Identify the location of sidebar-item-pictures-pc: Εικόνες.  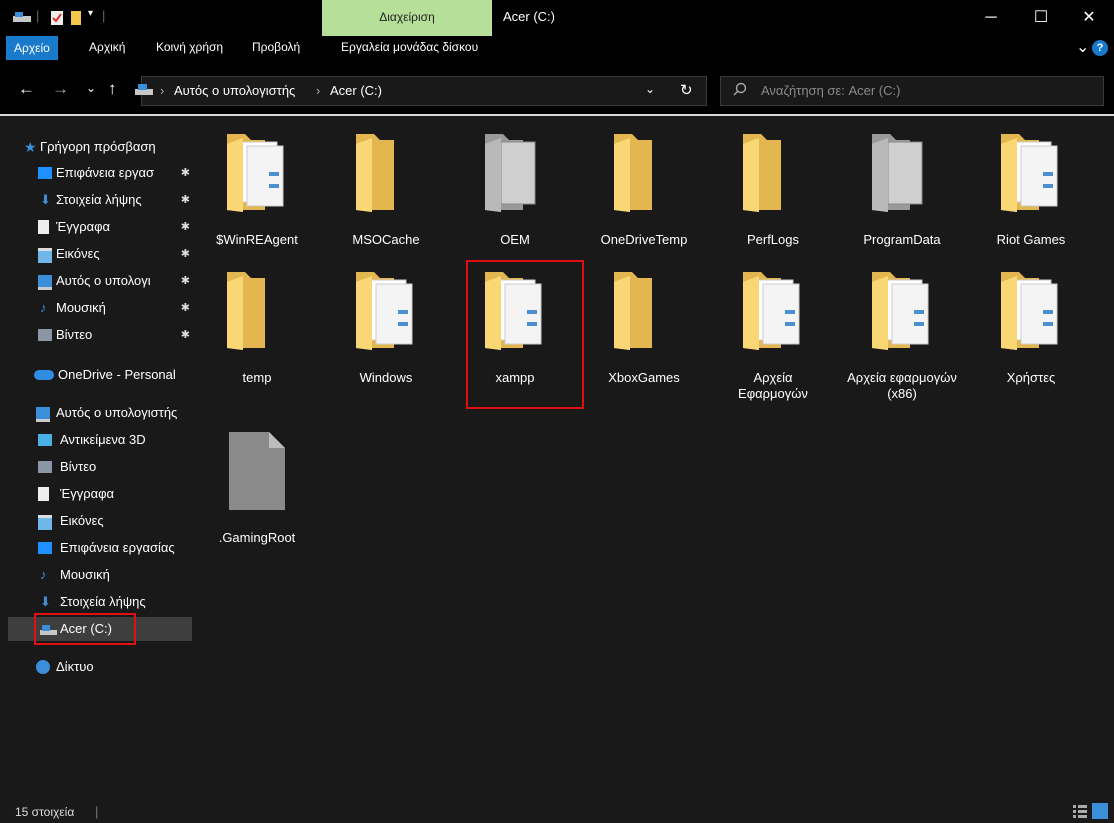
(101, 521).